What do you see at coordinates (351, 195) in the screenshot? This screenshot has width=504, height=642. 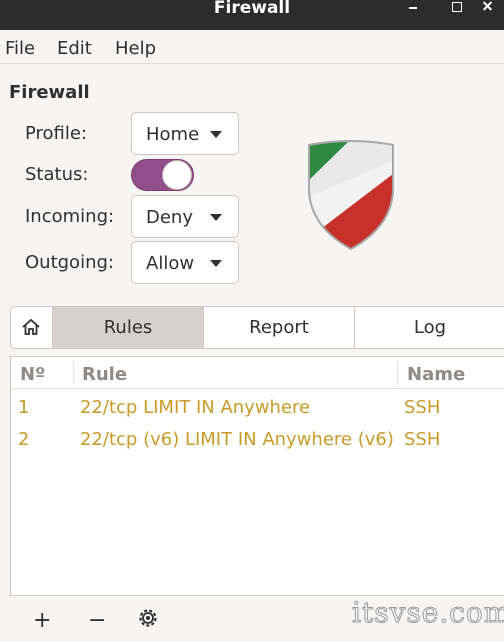 I see `firewall-shield-icon` at bounding box center [351, 195].